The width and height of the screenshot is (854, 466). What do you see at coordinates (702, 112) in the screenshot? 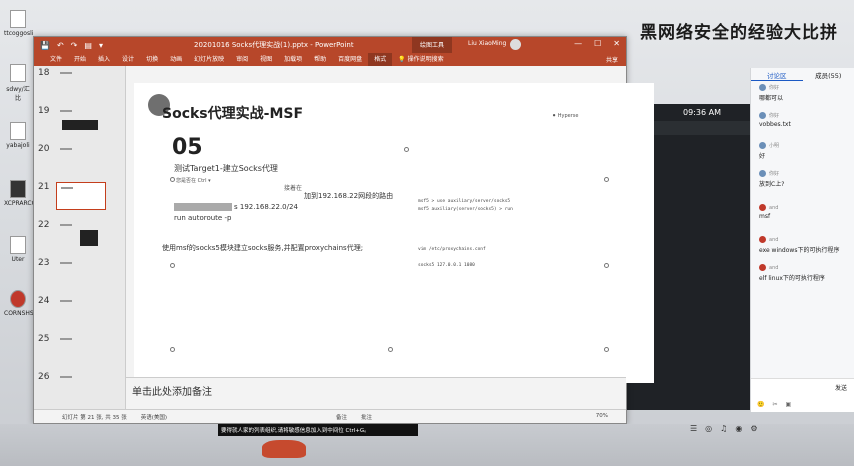
I see `clock: 09:36 AM` at bounding box center [702, 112].